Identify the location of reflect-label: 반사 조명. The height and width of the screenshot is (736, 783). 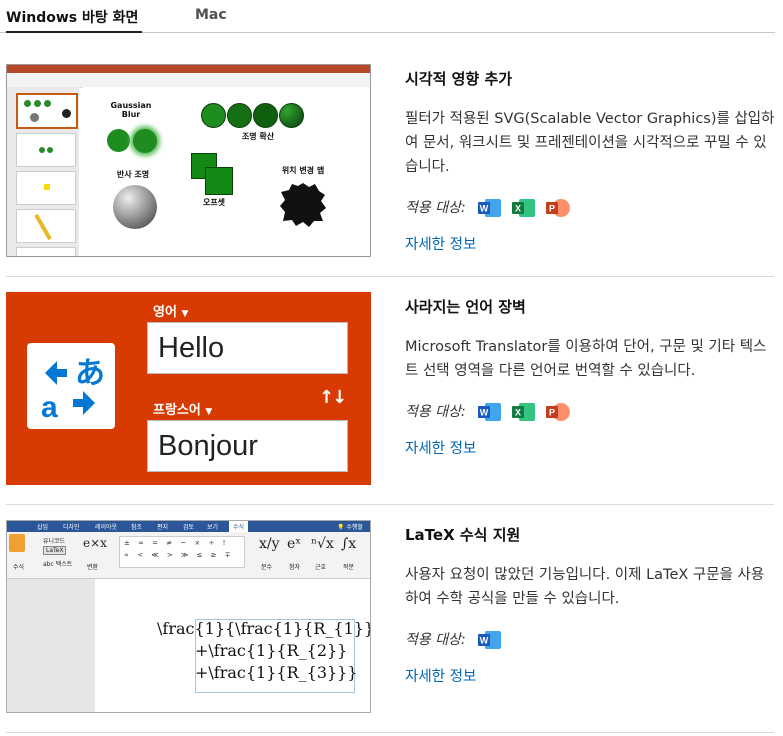
(133, 174).